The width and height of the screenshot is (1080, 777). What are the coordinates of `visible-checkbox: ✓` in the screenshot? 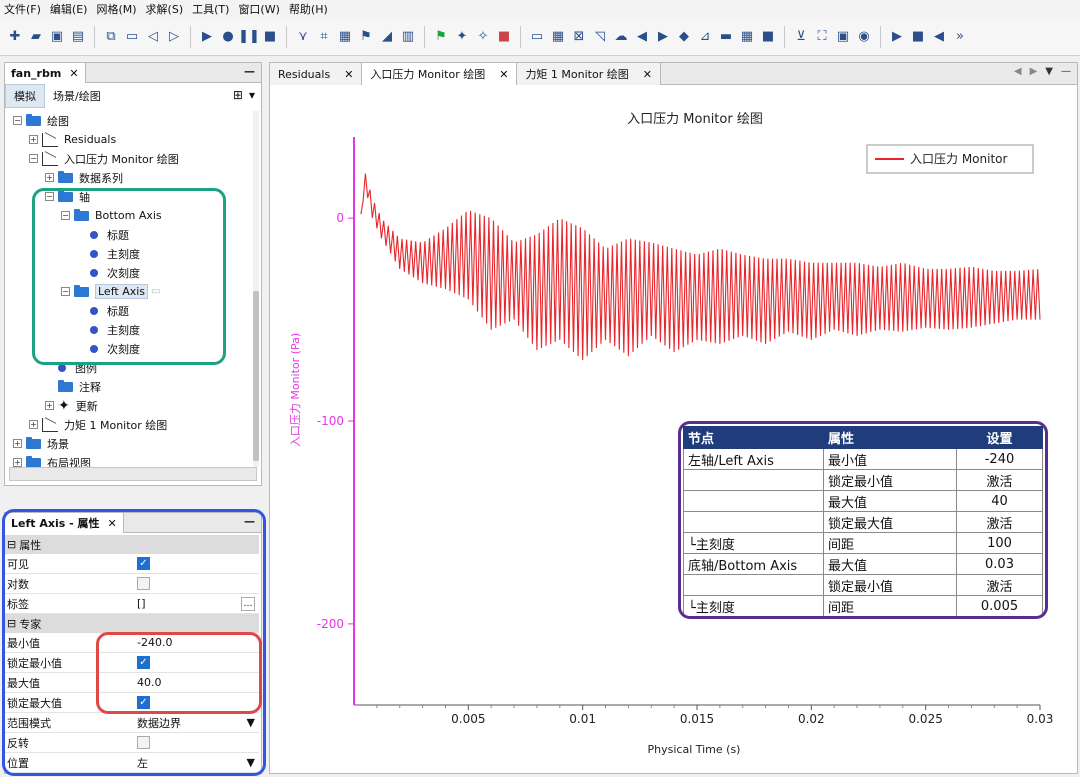 It's located at (143, 563).